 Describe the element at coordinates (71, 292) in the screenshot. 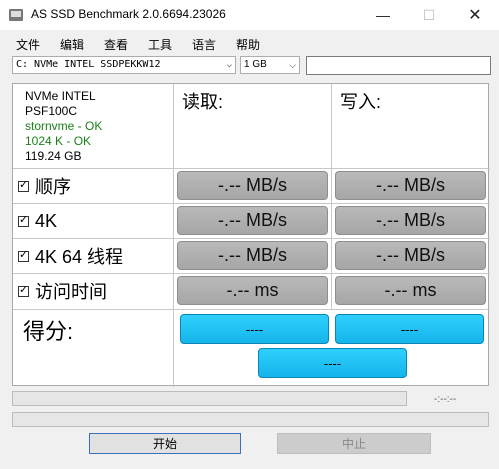

I see `test-label: 访问时间` at that location.